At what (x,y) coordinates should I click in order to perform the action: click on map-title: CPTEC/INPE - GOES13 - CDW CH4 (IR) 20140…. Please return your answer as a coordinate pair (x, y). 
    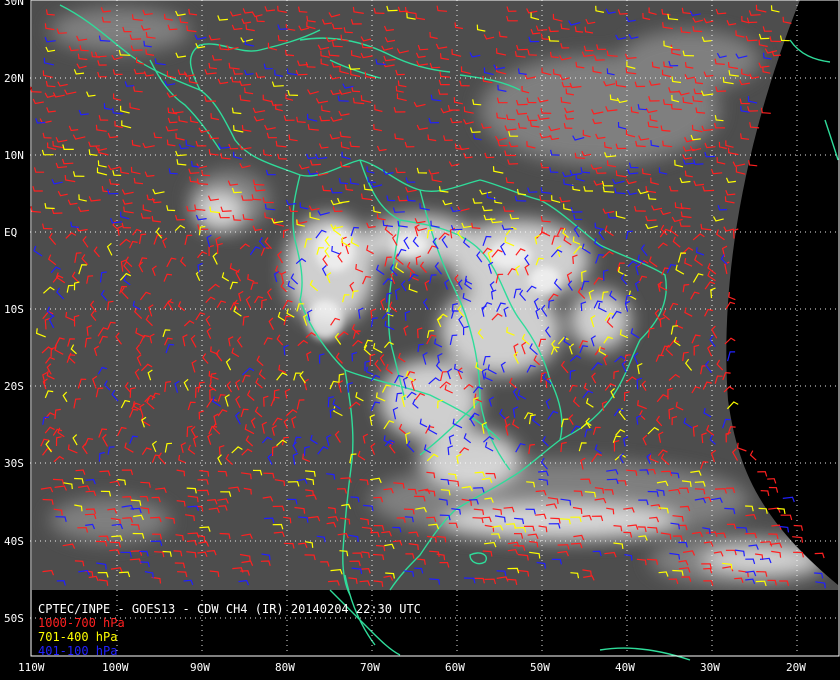
    Looking at the image, I should click on (229, 609).